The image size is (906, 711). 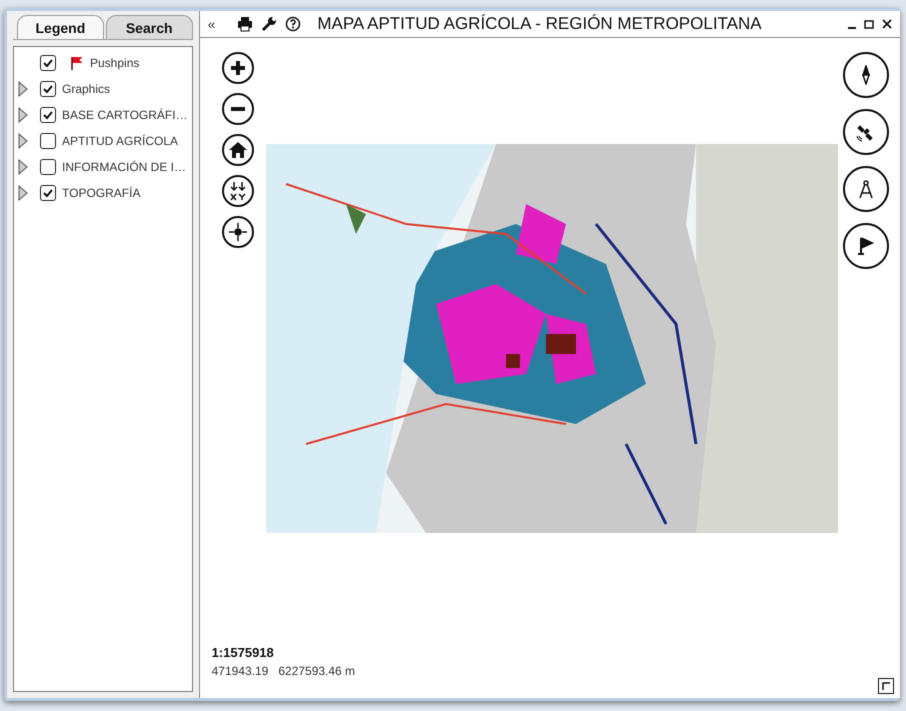 I want to click on drafting-compass-button, so click(x=865, y=189).